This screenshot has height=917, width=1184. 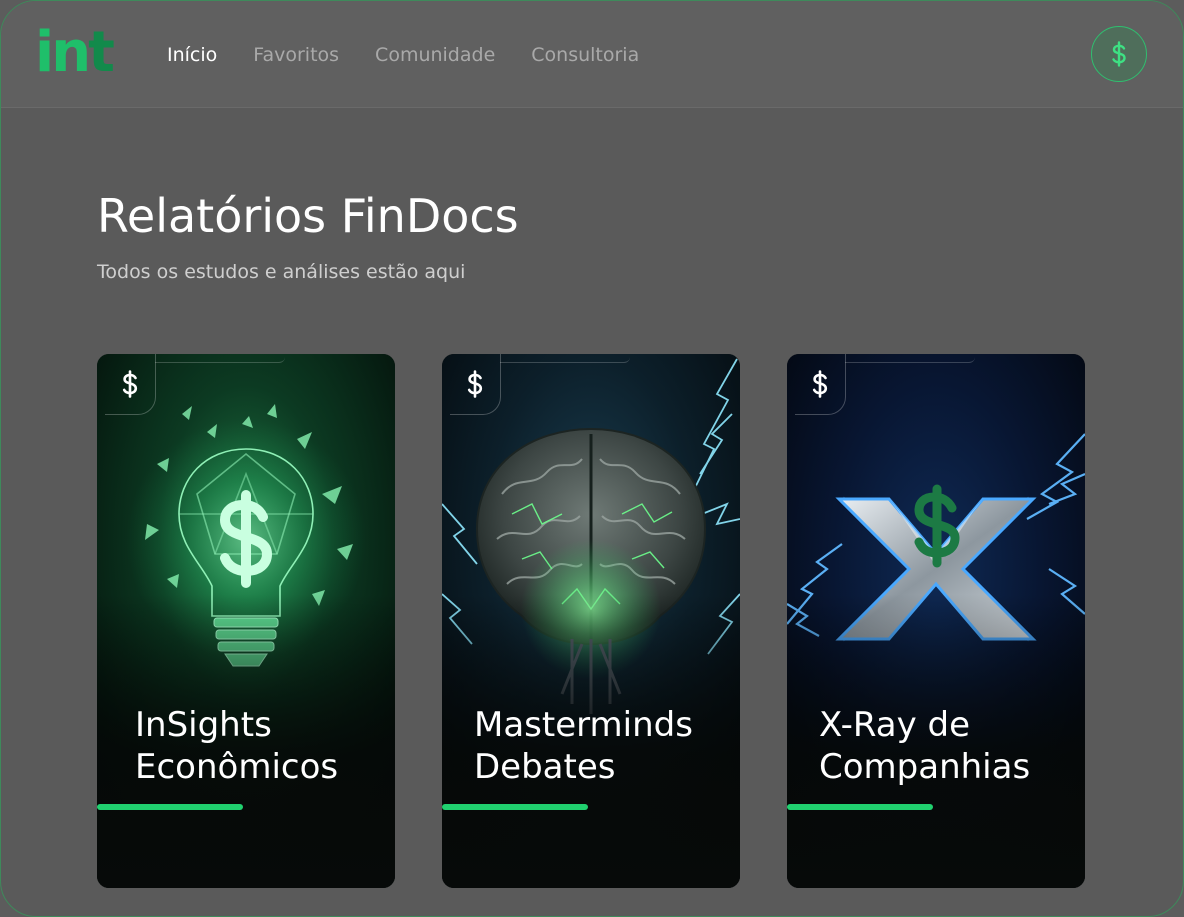 I want to click on nav-item-favoritos: Favoritos, so click(x=296, y=55).